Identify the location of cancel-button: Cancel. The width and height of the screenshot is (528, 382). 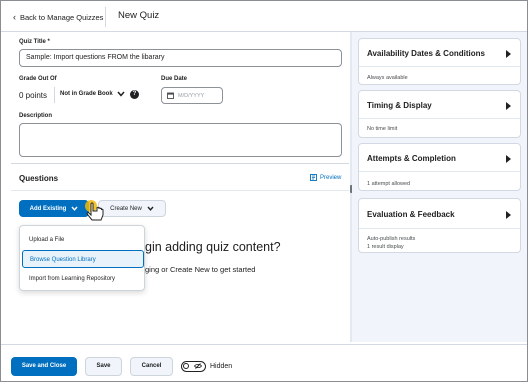
(151, 366).